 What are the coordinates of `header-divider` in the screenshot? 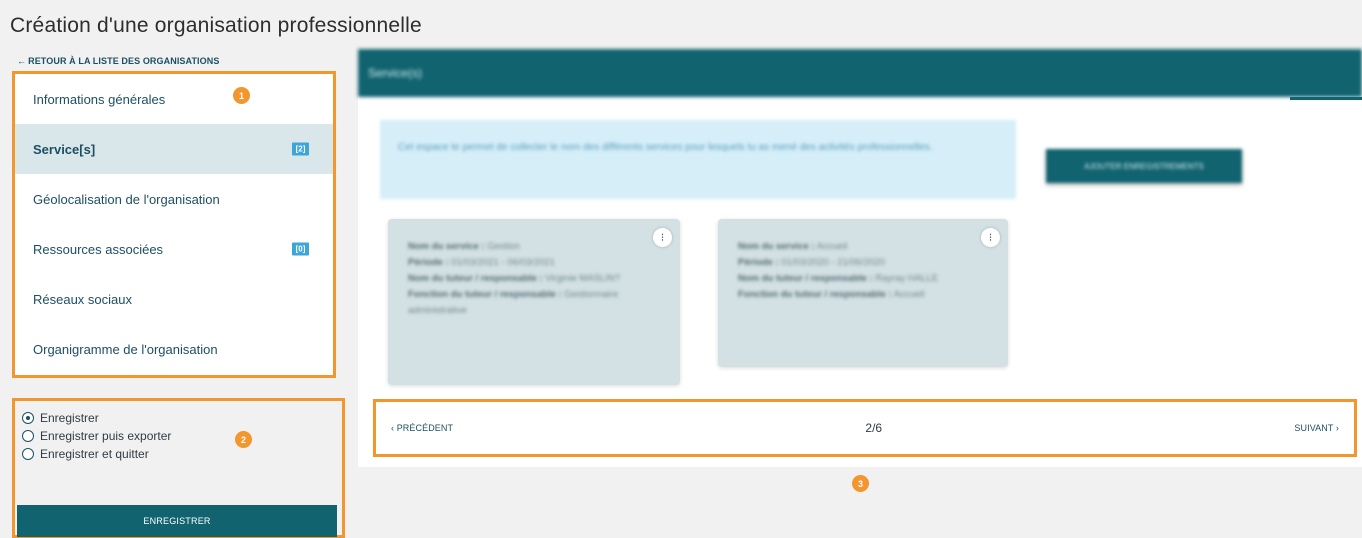 It's located at (1326, 98).